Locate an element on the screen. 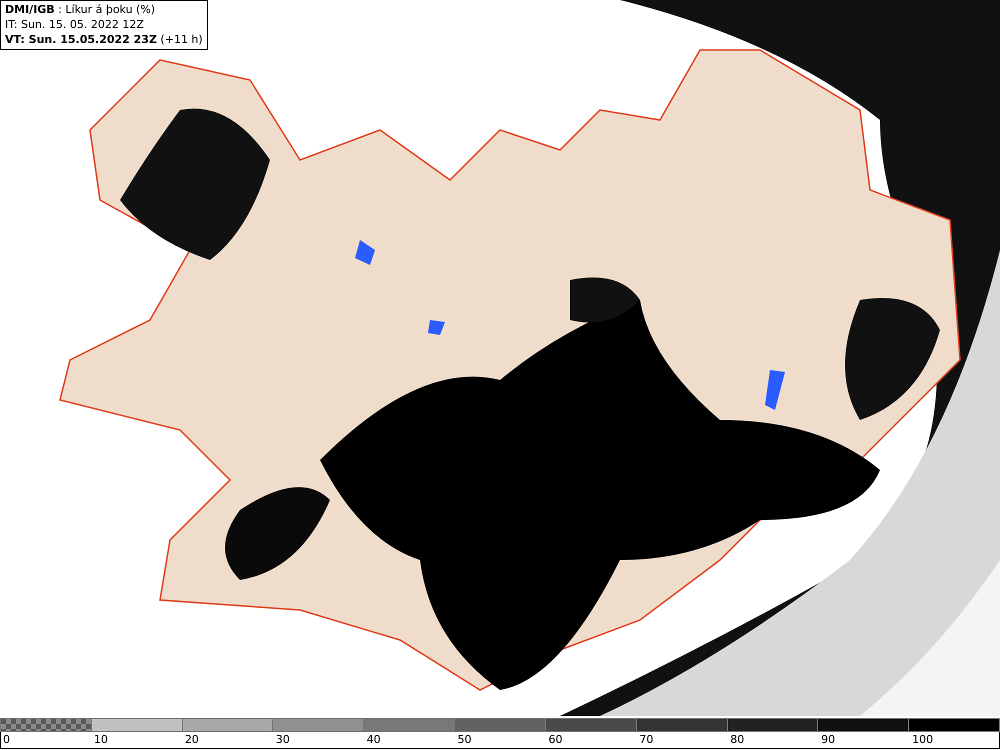 The image size is (1000, 750). scale-label: 50 is located at coordinates (465, 740).